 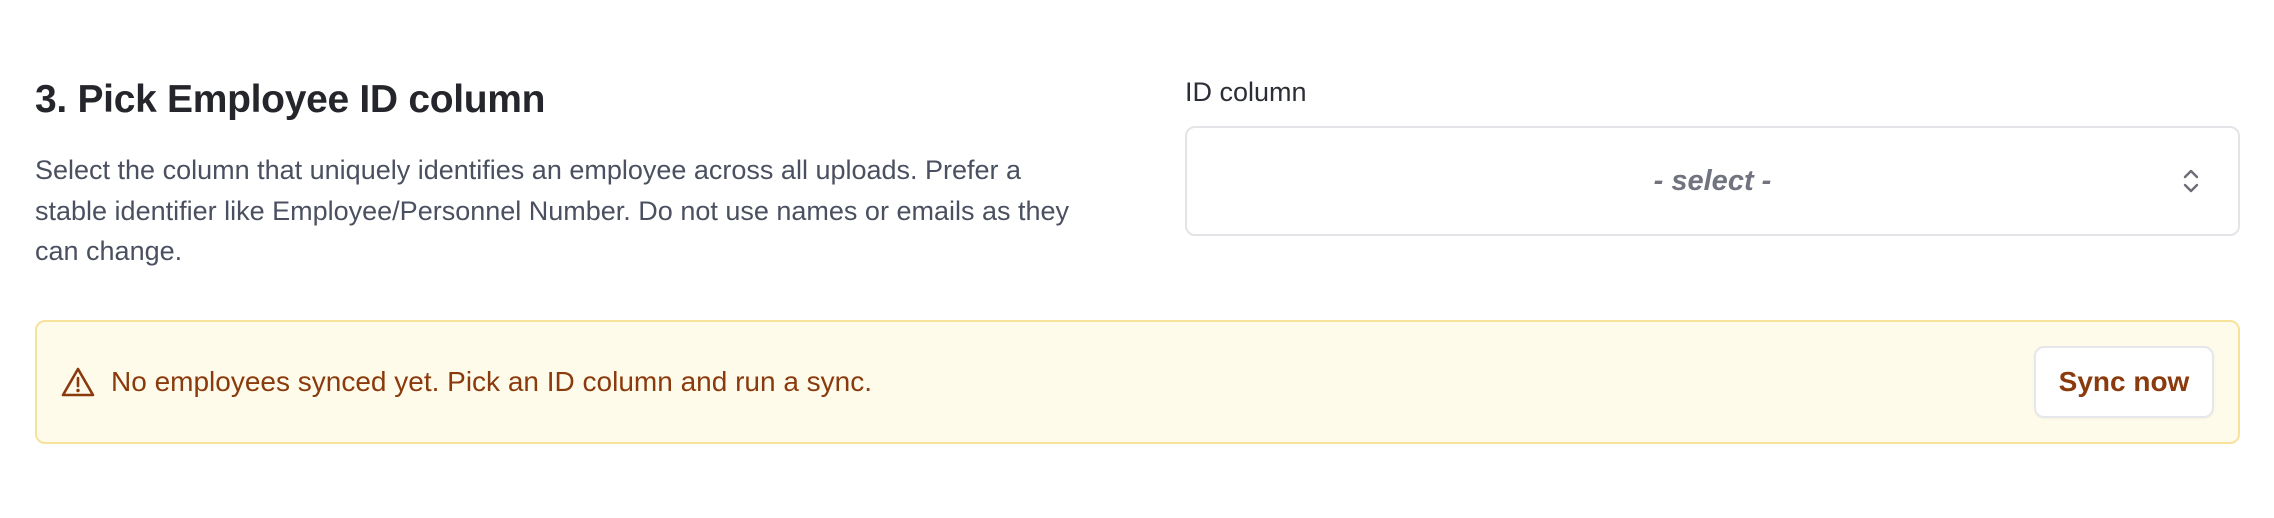 I want to click on id-column-select: - select -, so click(x=1712, y=181).